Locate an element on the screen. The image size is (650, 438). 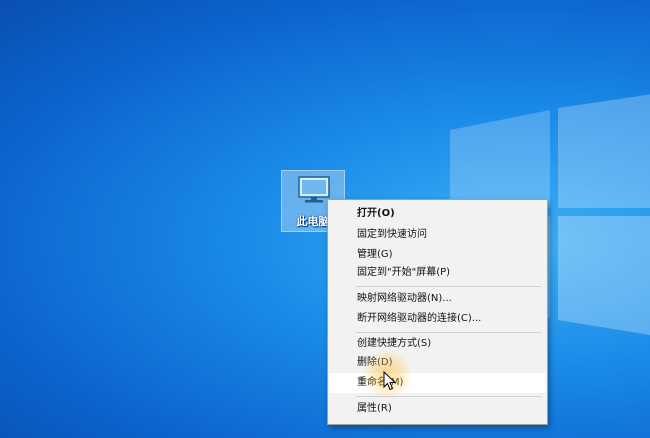
menu-item-manage: 管理(G) is located at coordinates (437, 255).